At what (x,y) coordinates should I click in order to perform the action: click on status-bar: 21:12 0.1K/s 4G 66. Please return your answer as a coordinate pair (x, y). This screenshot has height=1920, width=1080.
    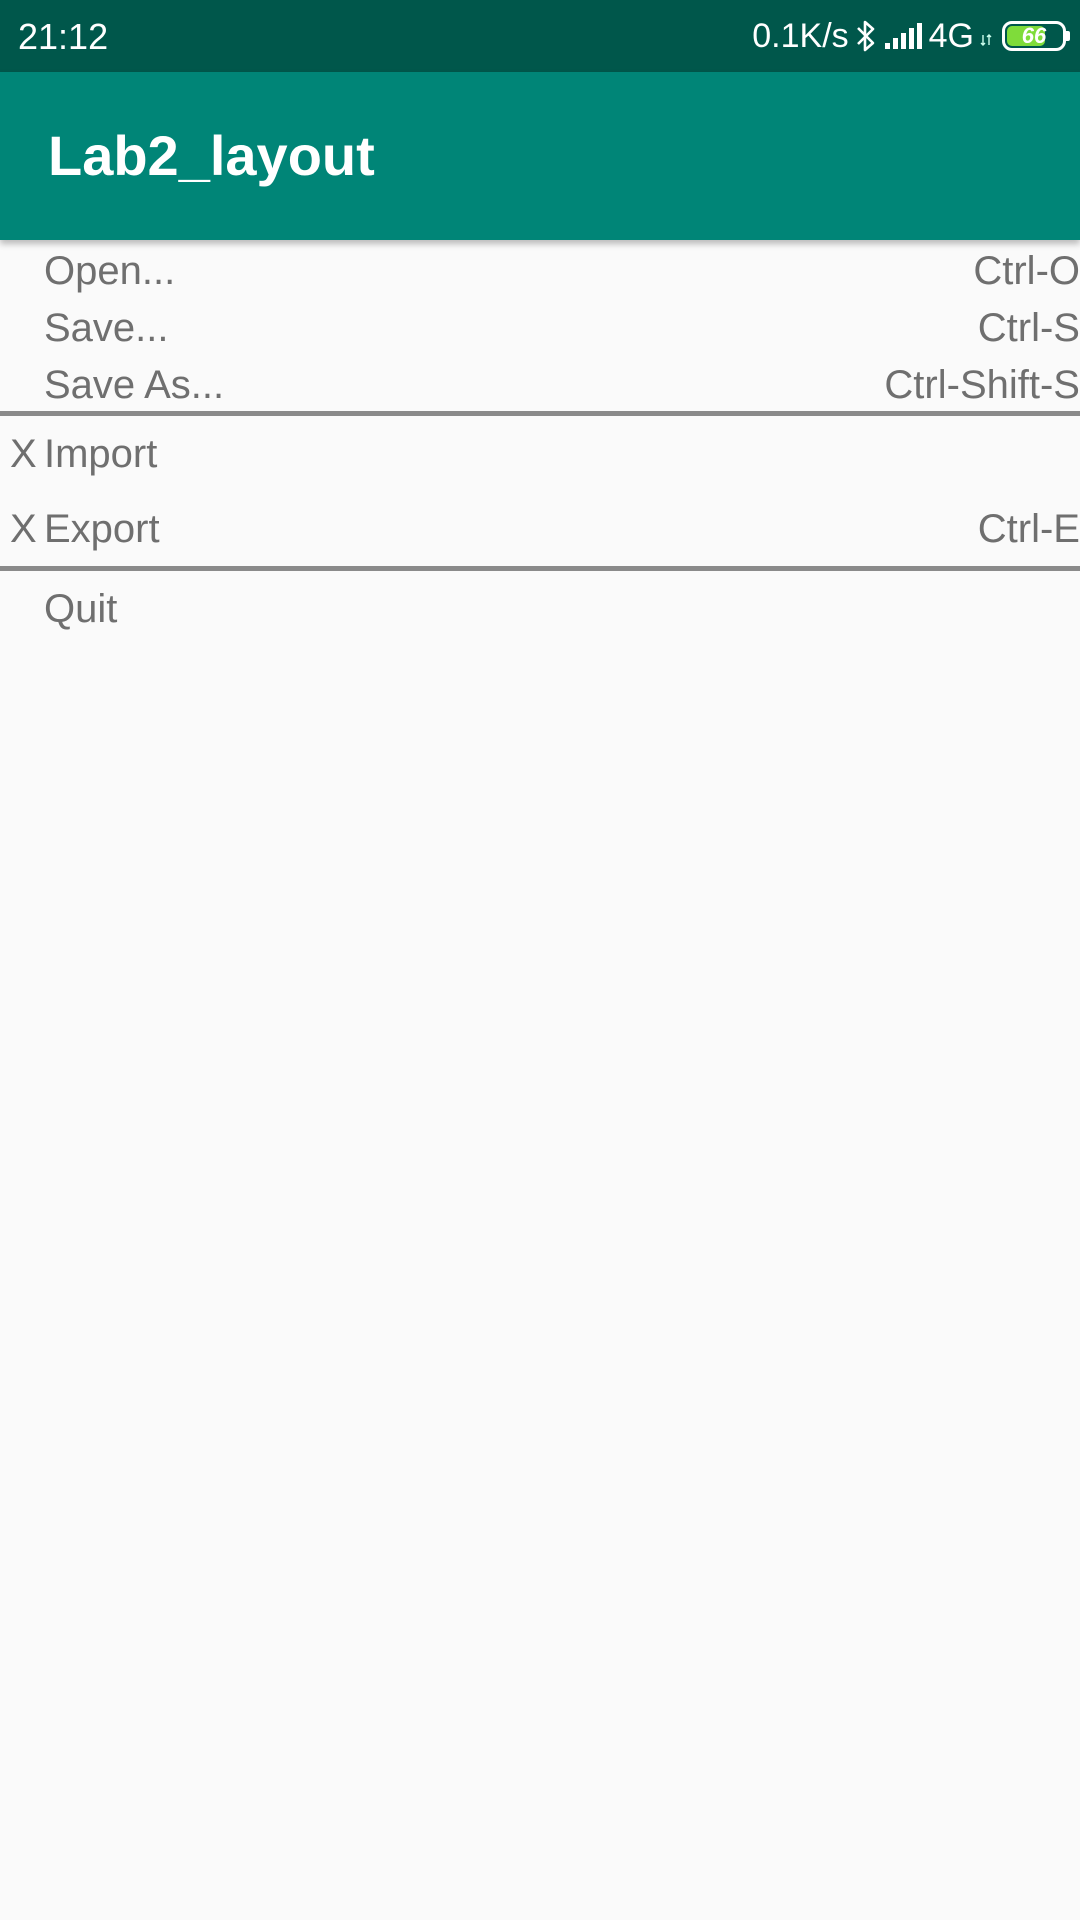
    Looking at the image, I should click on (540, 36).